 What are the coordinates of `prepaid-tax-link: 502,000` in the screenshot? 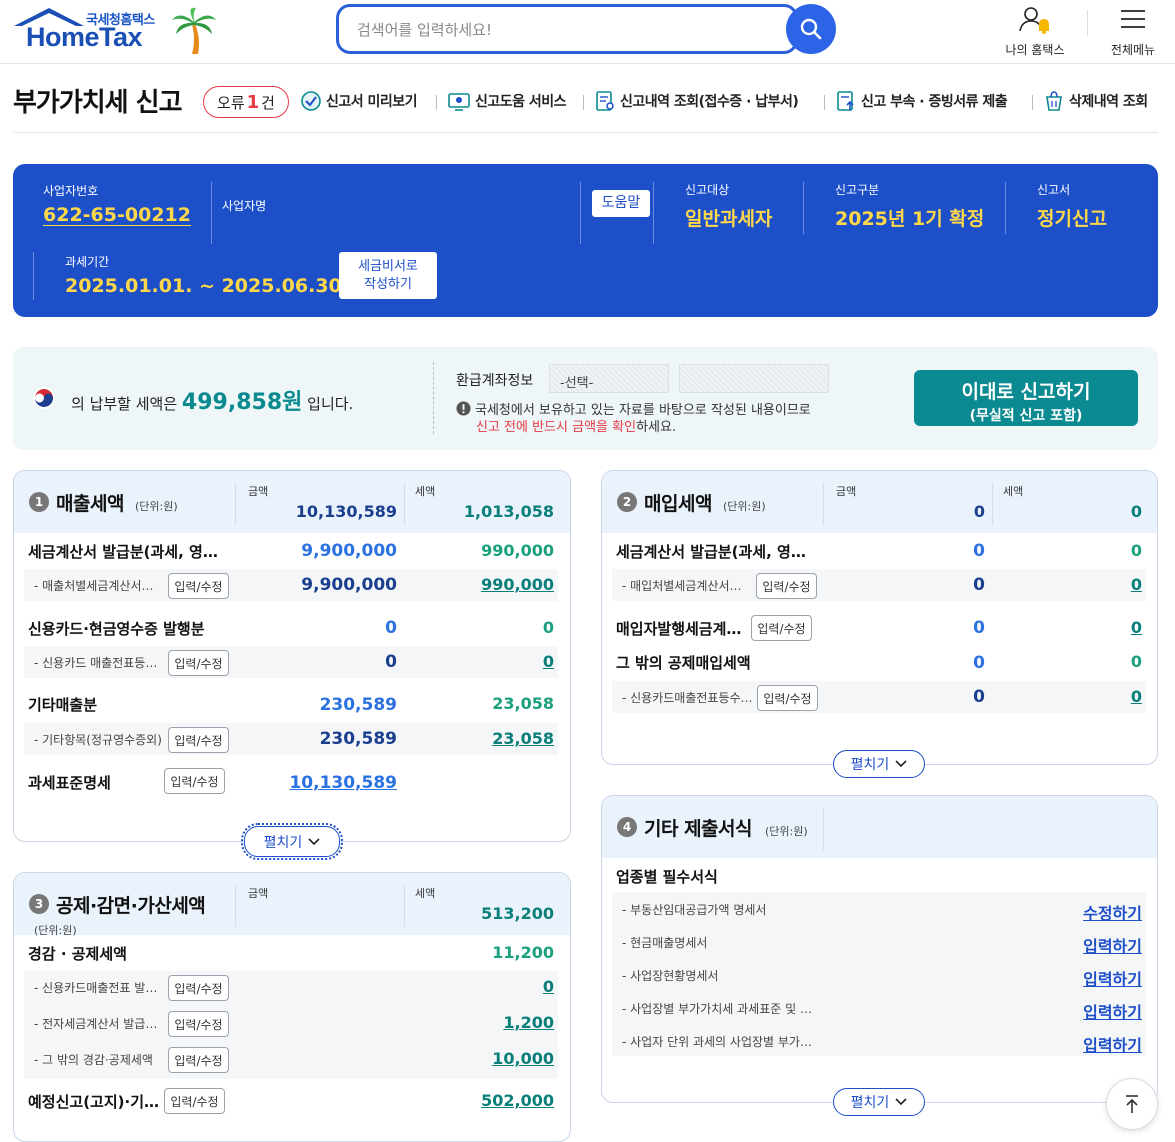 It's located at (484, 1100).